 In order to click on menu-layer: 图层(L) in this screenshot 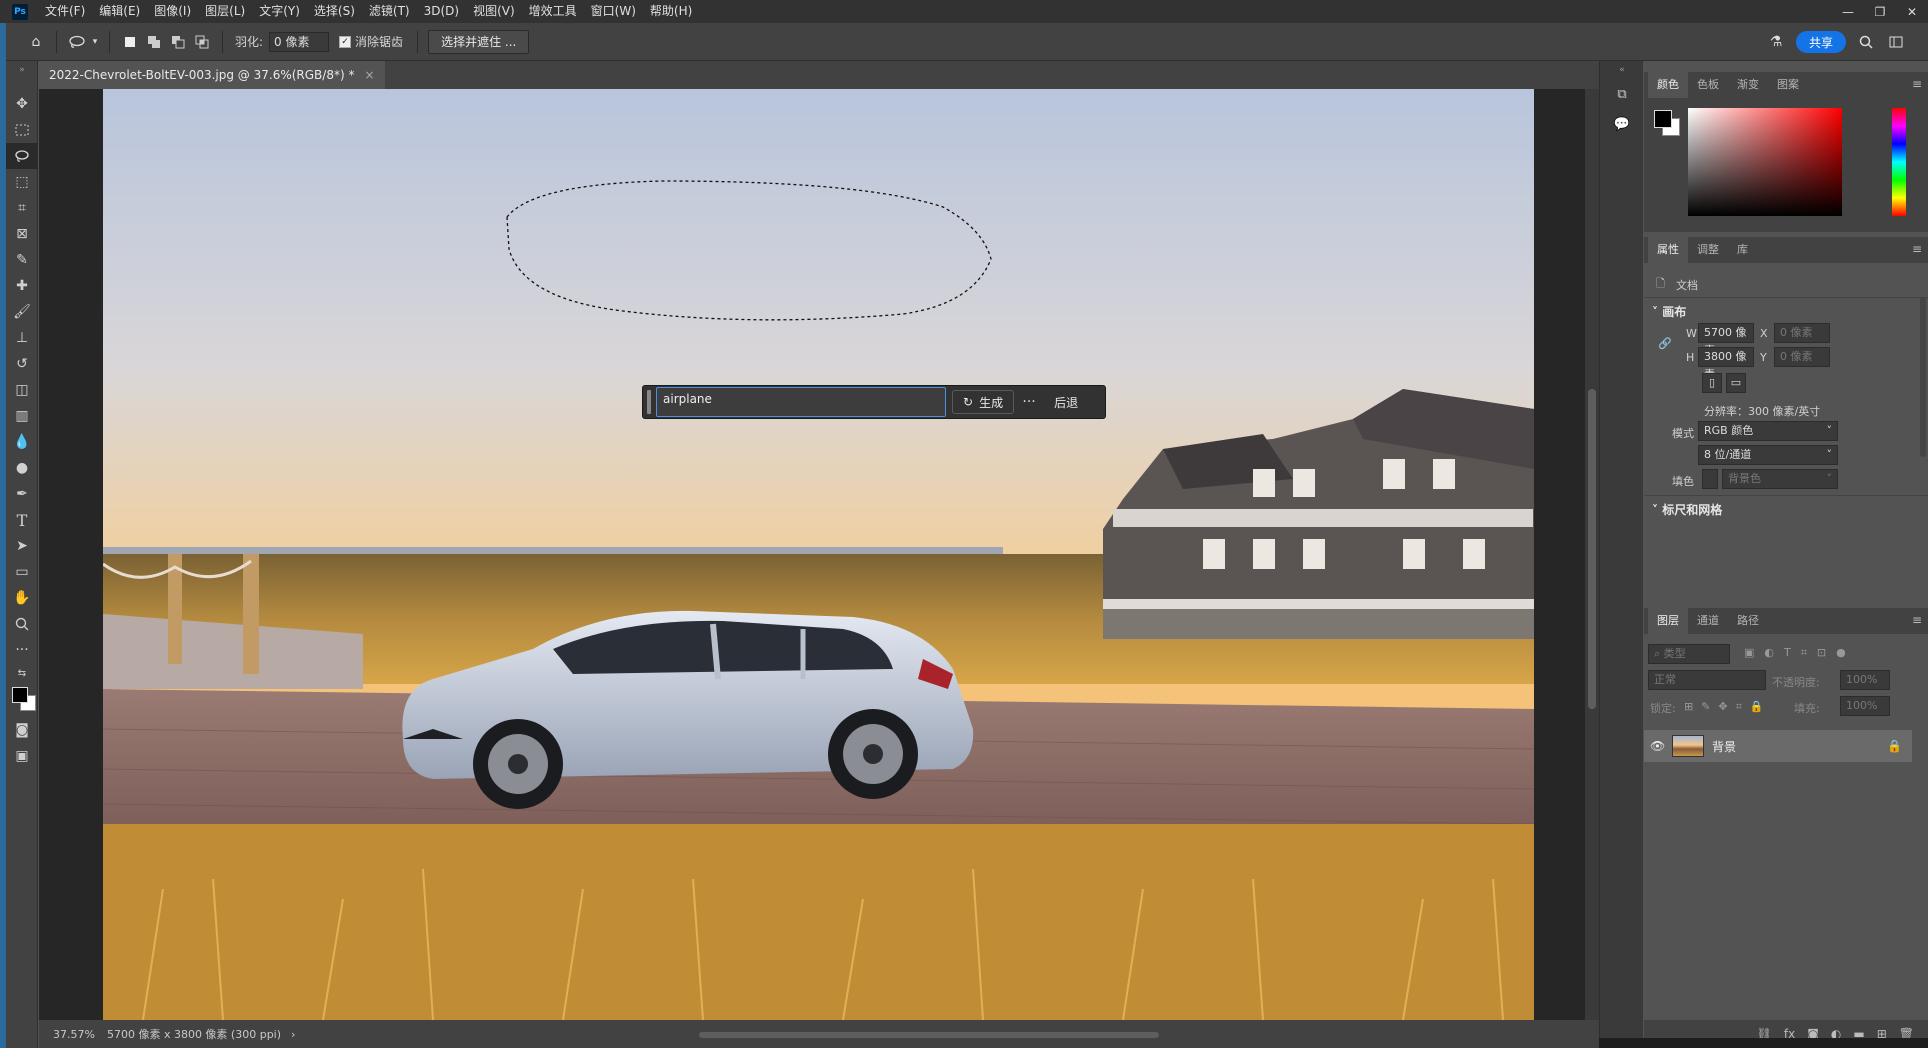, I will do `click(225, 11)`.